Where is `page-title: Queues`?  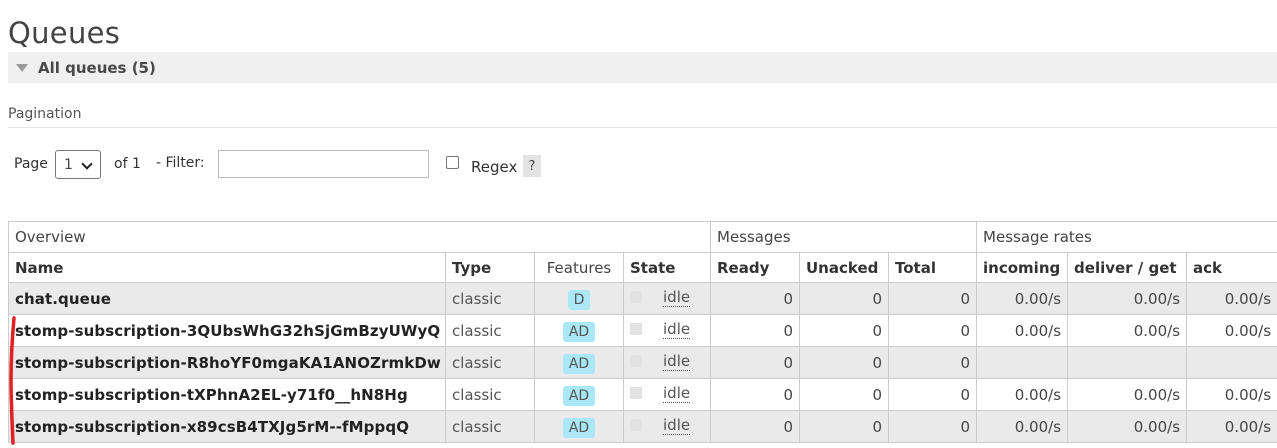
page-title: Queues is located at coordinates (64, 33).